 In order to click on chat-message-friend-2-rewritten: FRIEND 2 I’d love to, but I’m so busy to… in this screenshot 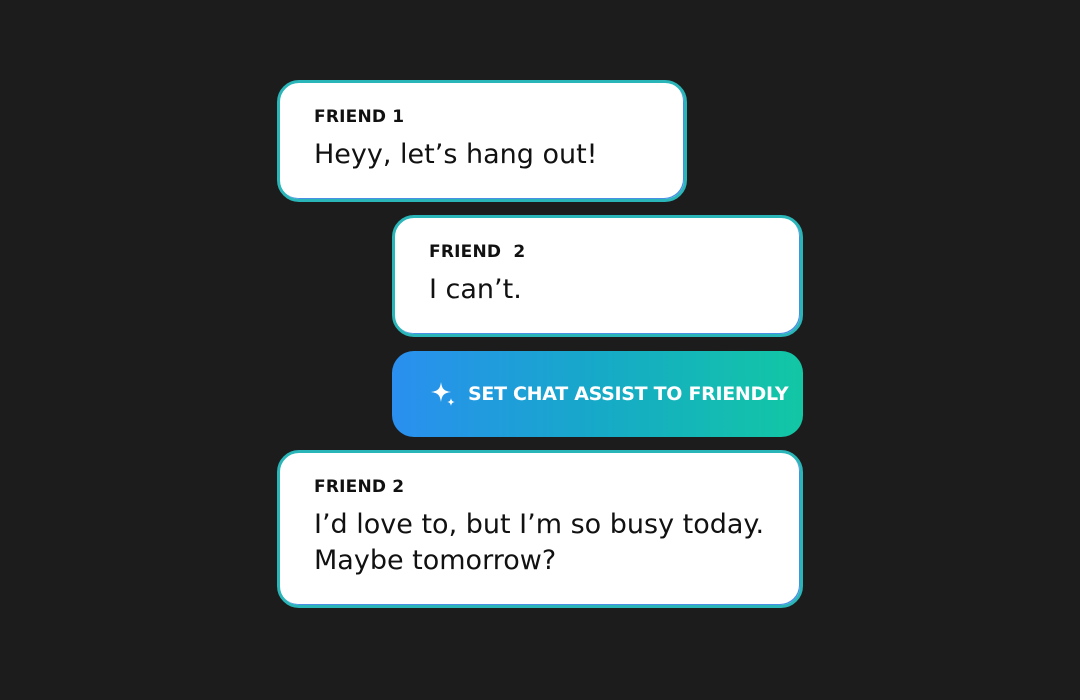, I will do `click(540, 529)`.